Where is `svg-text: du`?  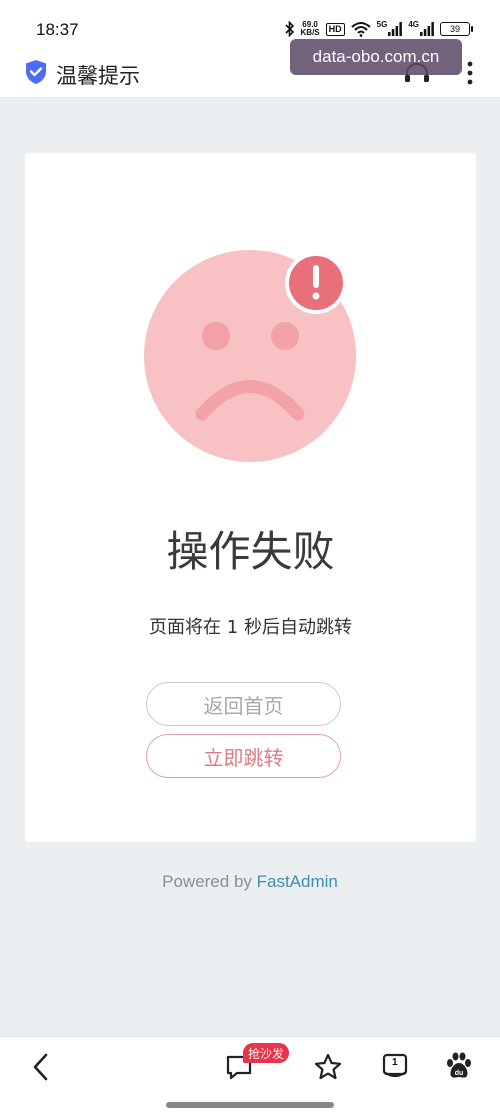 svg-text: du is located at coordinates (459, 1073).